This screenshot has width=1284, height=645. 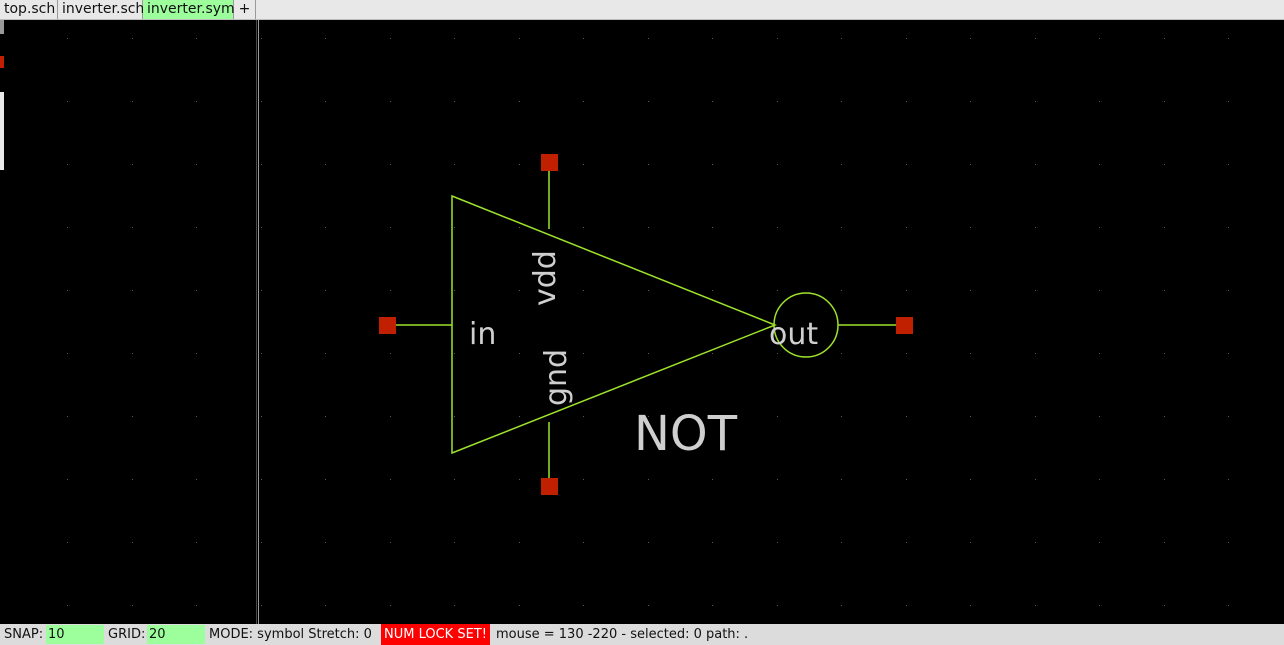 What do you see at coordinates (904, 325) in the screenshot?
I see `pin-out` at bounding box center [904, 325].